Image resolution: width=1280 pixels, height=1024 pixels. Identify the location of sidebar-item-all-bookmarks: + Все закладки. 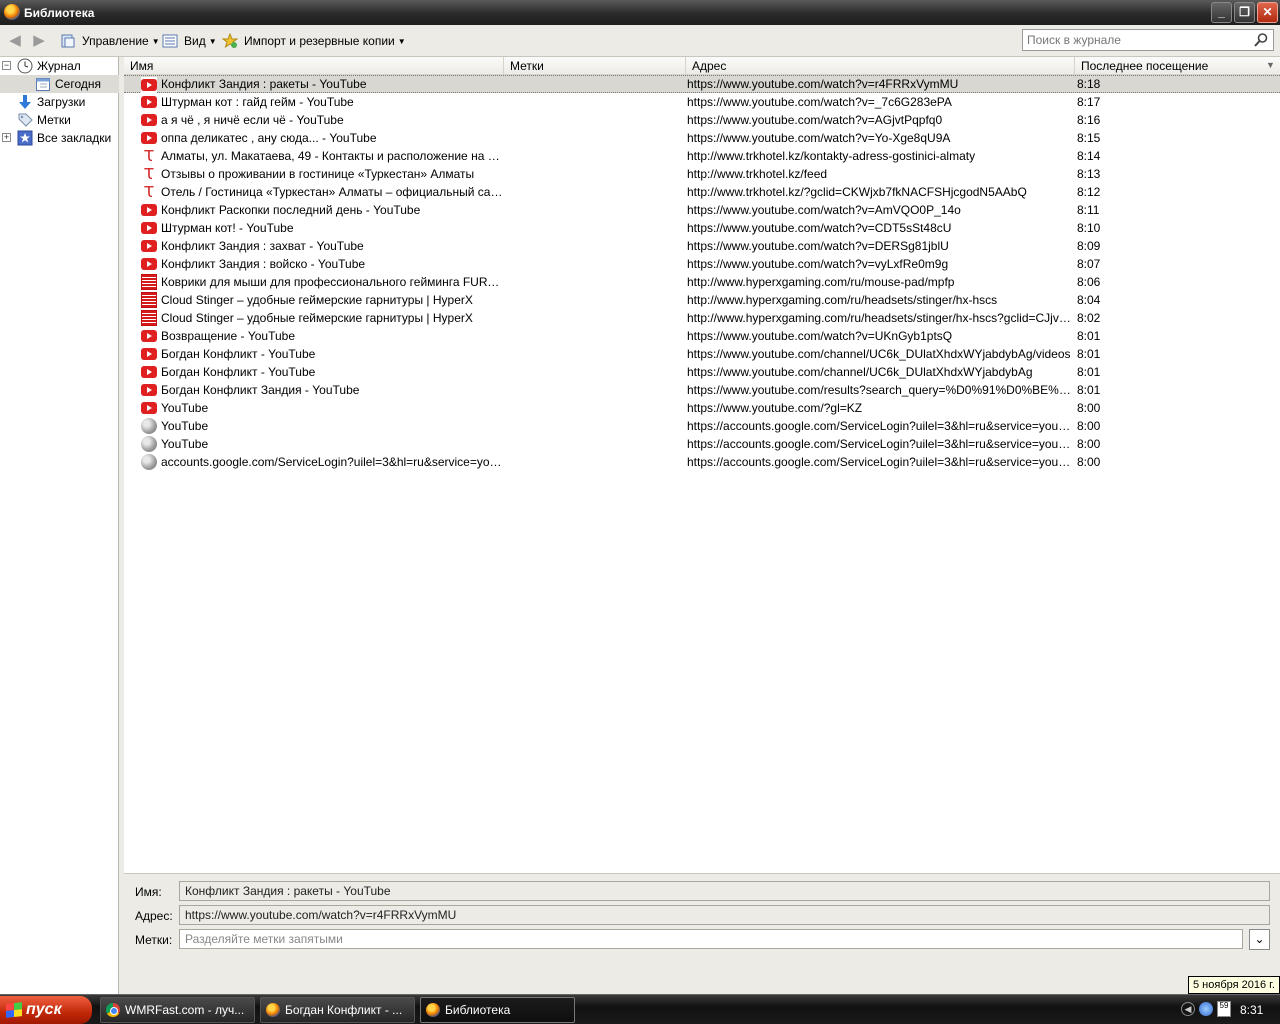
(59, 138).